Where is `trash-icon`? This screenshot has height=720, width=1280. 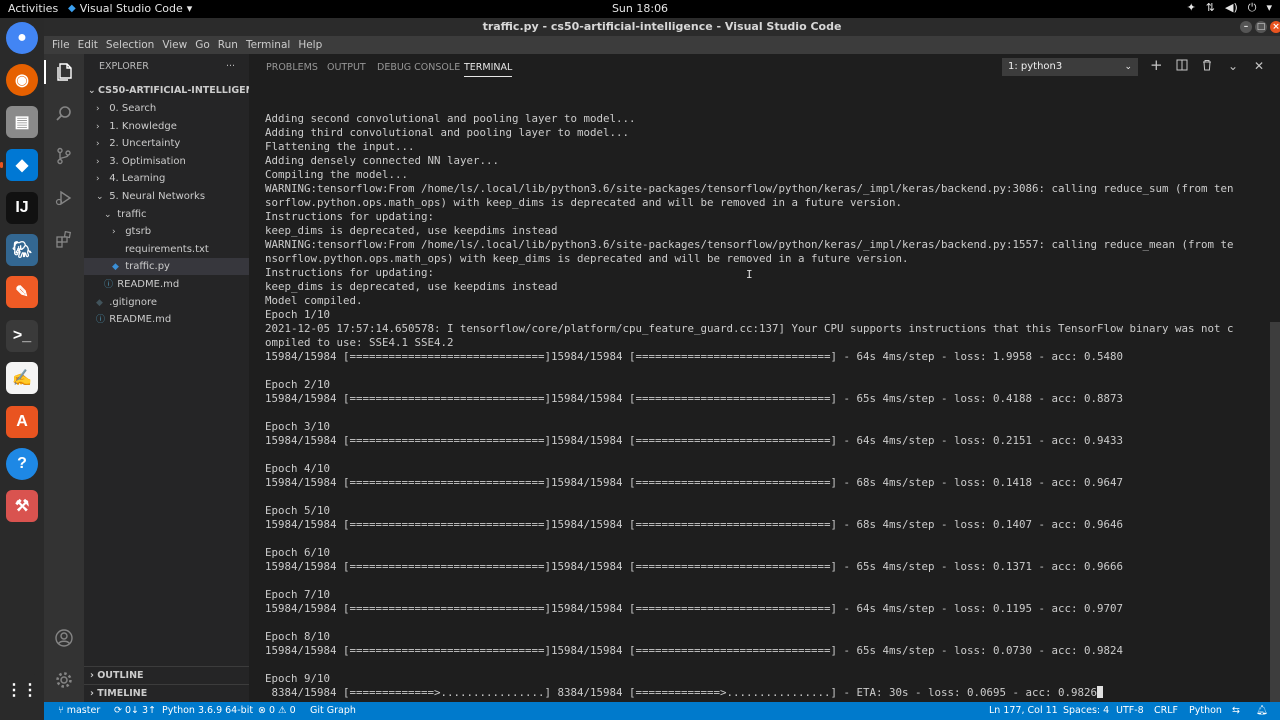 trash-icon is located at coordinates (1207, 66).